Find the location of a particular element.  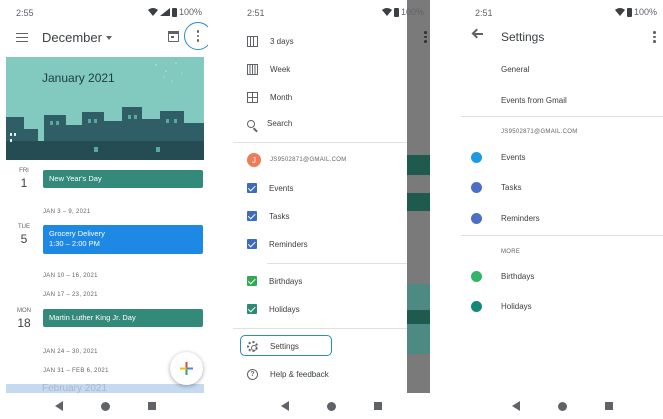

week-label: JAN 3 – 9, 2021 is located at coordinates (67, 212).